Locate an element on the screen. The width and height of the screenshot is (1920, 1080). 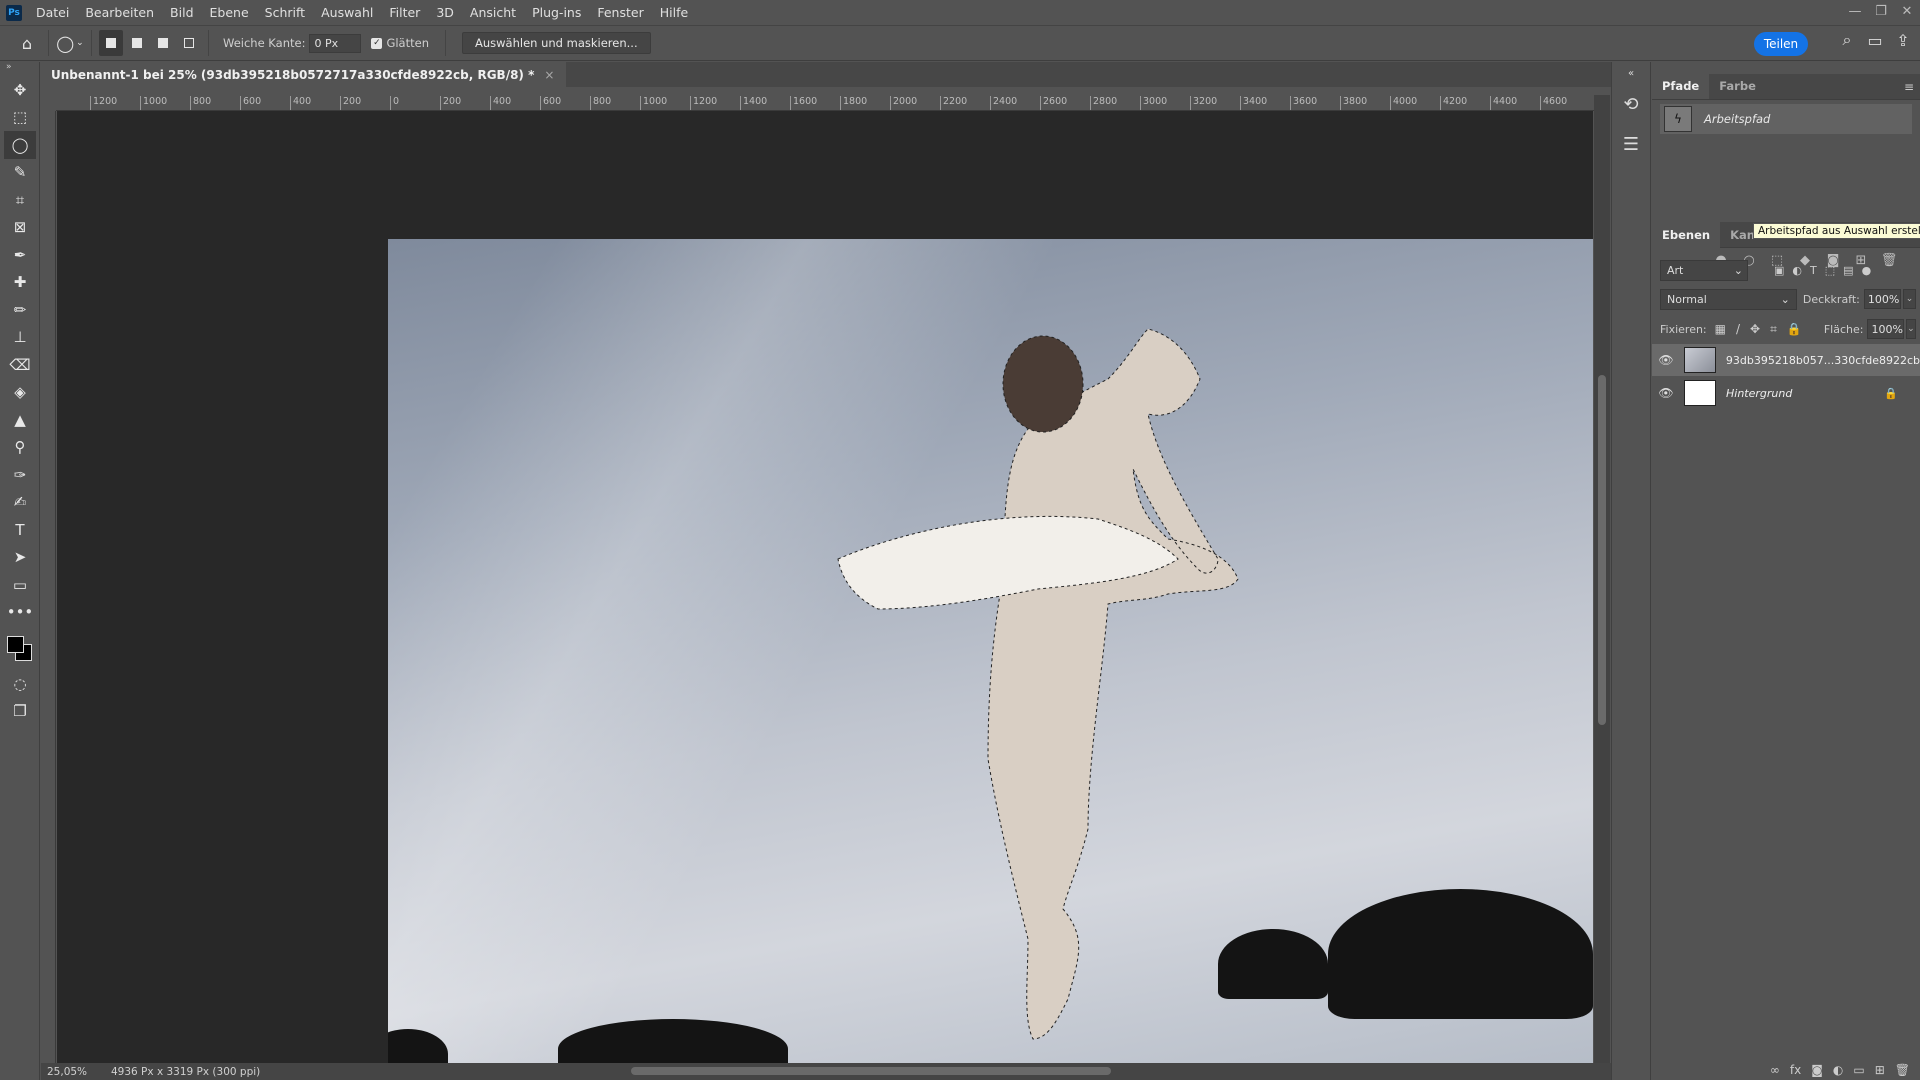
menu-fenster: Fenster is located at coordinates (620, 12).